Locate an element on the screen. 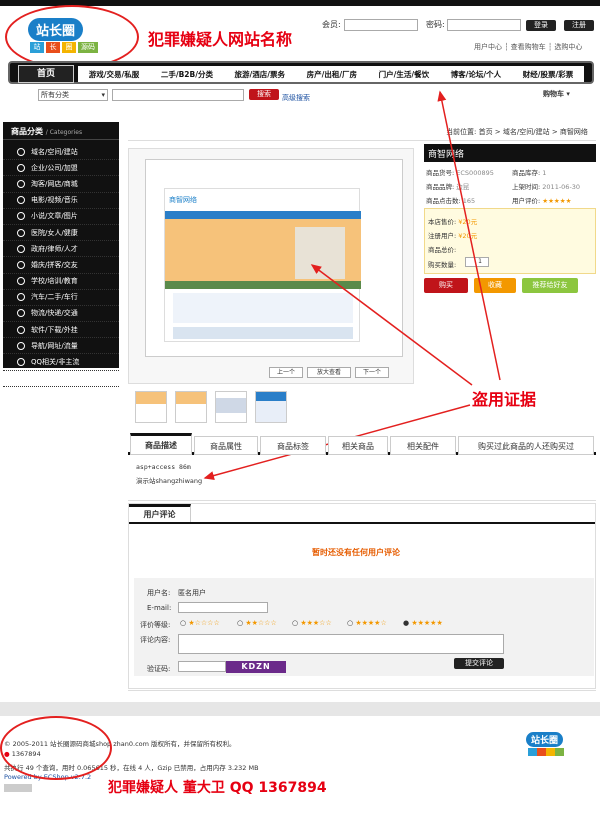 The height and width of the screenshot is (834, 600). annotation-site-name: 犯罪嫌疑人网站名称 is located at coordinates (220, 39).